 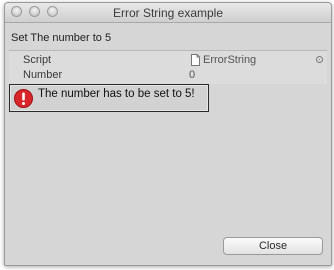 I want to click on script-field: ErrorString, so click(x=223, y=60).